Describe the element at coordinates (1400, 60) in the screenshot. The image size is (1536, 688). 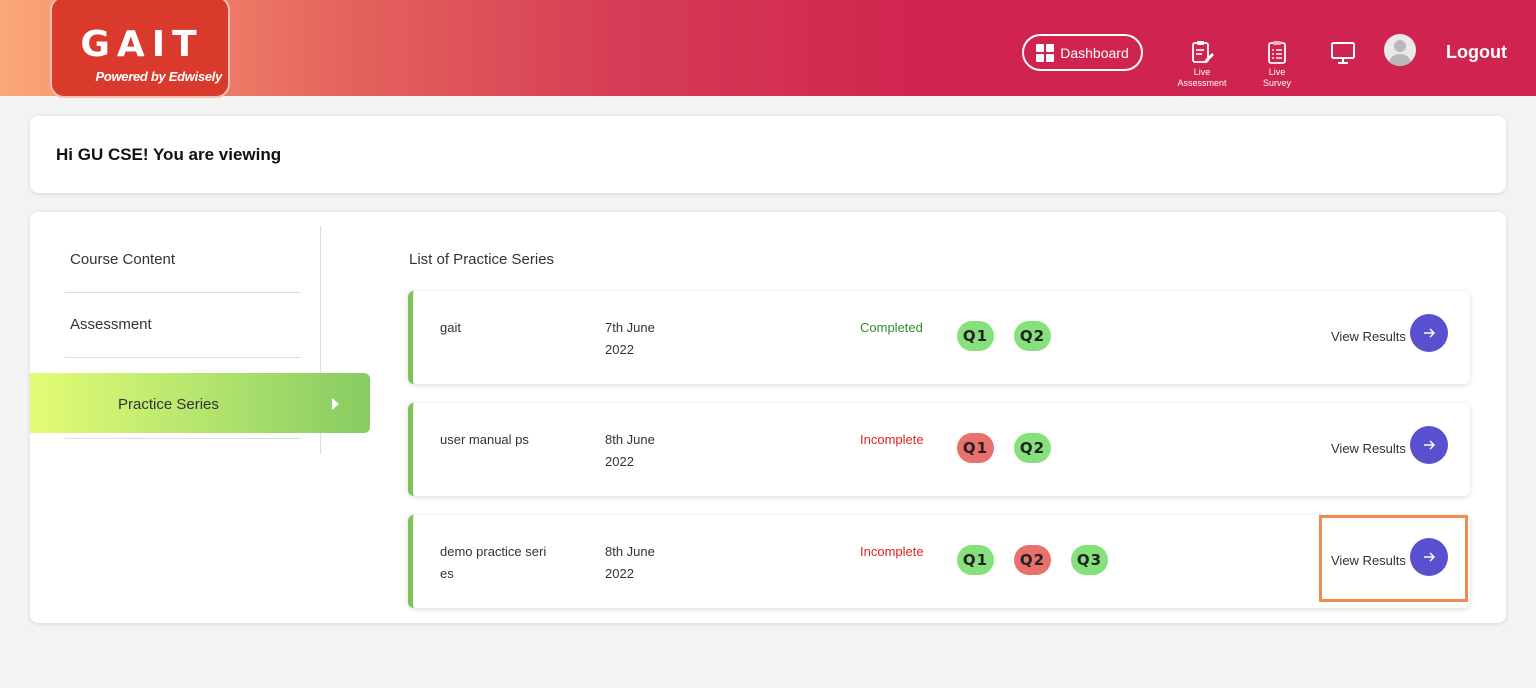
I see `avatar-body` at that location.